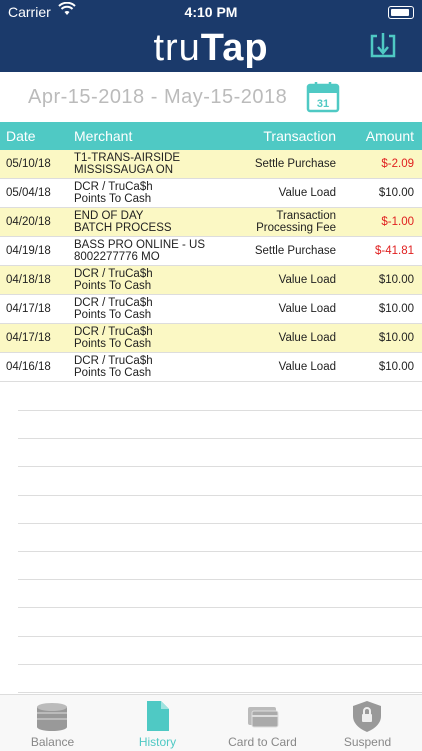 This screenshot has width=422, height=751. I want to click on date-range-text: Apr-15-2018 - May-15-2018, so click(157, 97).